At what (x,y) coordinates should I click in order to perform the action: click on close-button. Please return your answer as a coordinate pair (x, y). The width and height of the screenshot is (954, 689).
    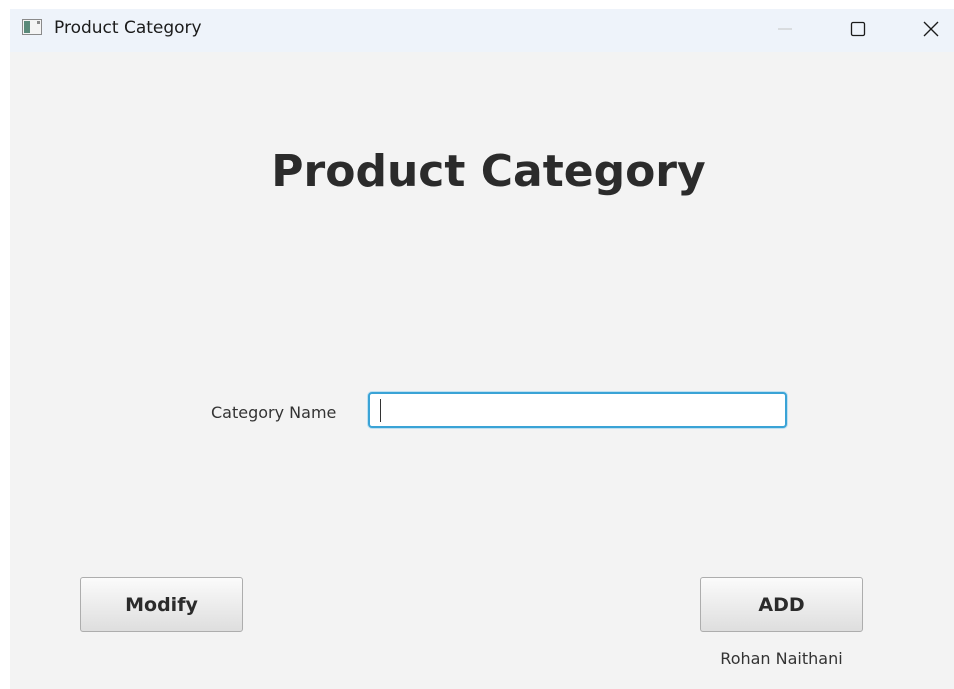
    Looking at the image, I should click on (931, 29).